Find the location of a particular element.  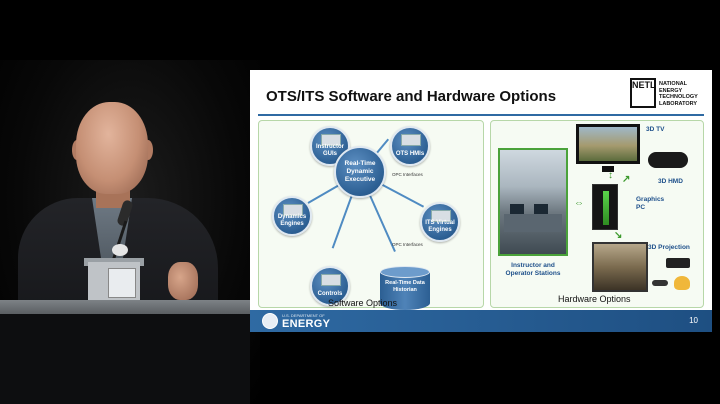

down-arrow-icon: ↘ is located at coordinates (618, 235).